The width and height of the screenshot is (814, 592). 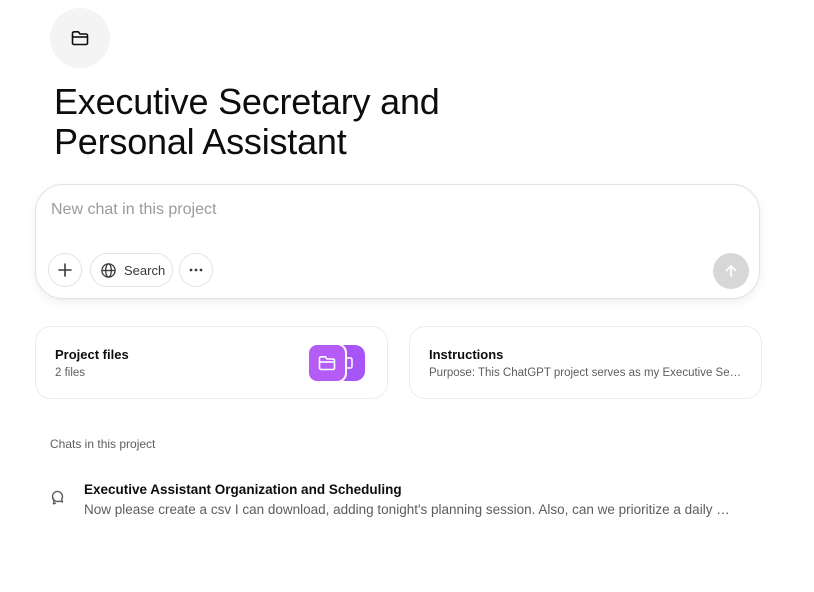 What do you see at coordinates (70, 373) in the screenshot?
I see `project-files-count: 2 files` at bounding box center [70, 373].